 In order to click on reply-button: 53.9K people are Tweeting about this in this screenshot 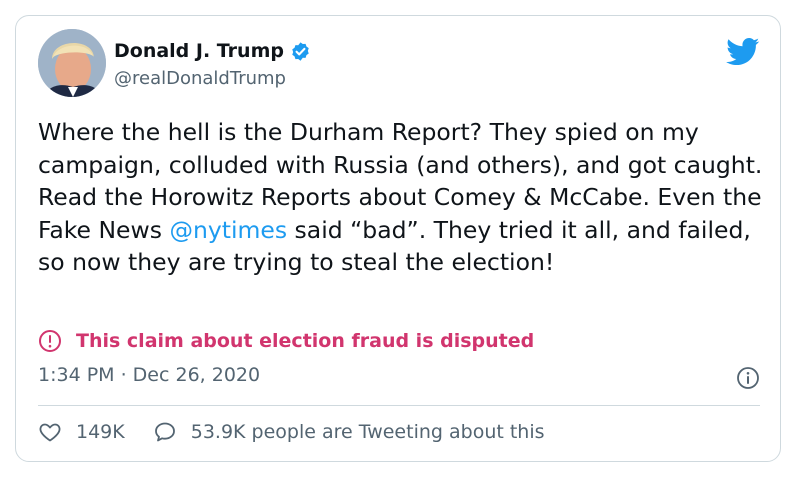, I will do `click(349, 432)`.